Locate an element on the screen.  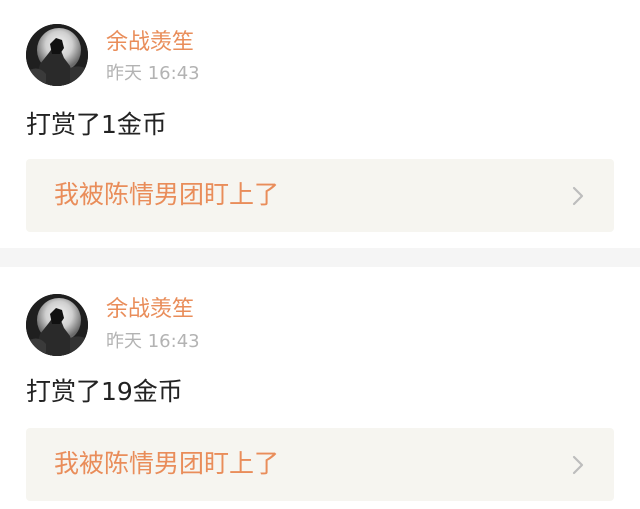
reward-message: 打赏了19金币 is located at coordinates (104, 391).